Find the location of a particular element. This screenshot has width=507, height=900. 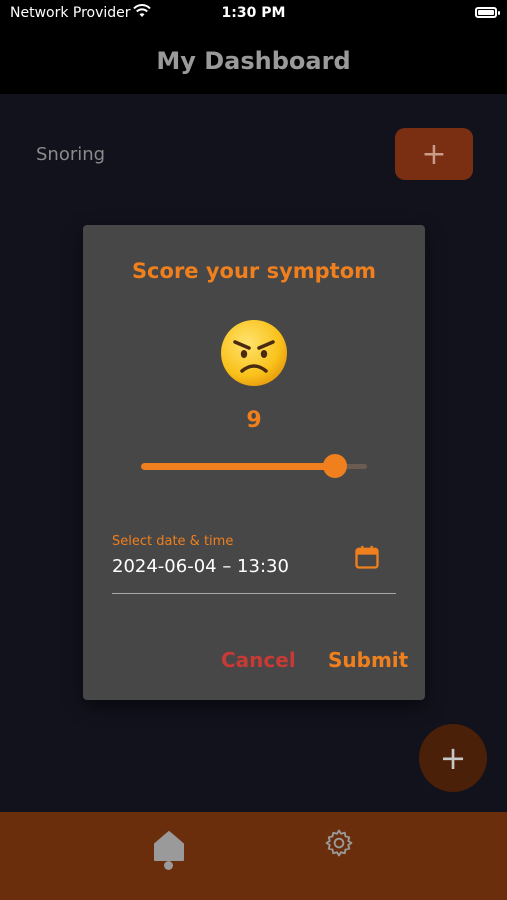

slider-thumb is located at coordinates (335, 466).